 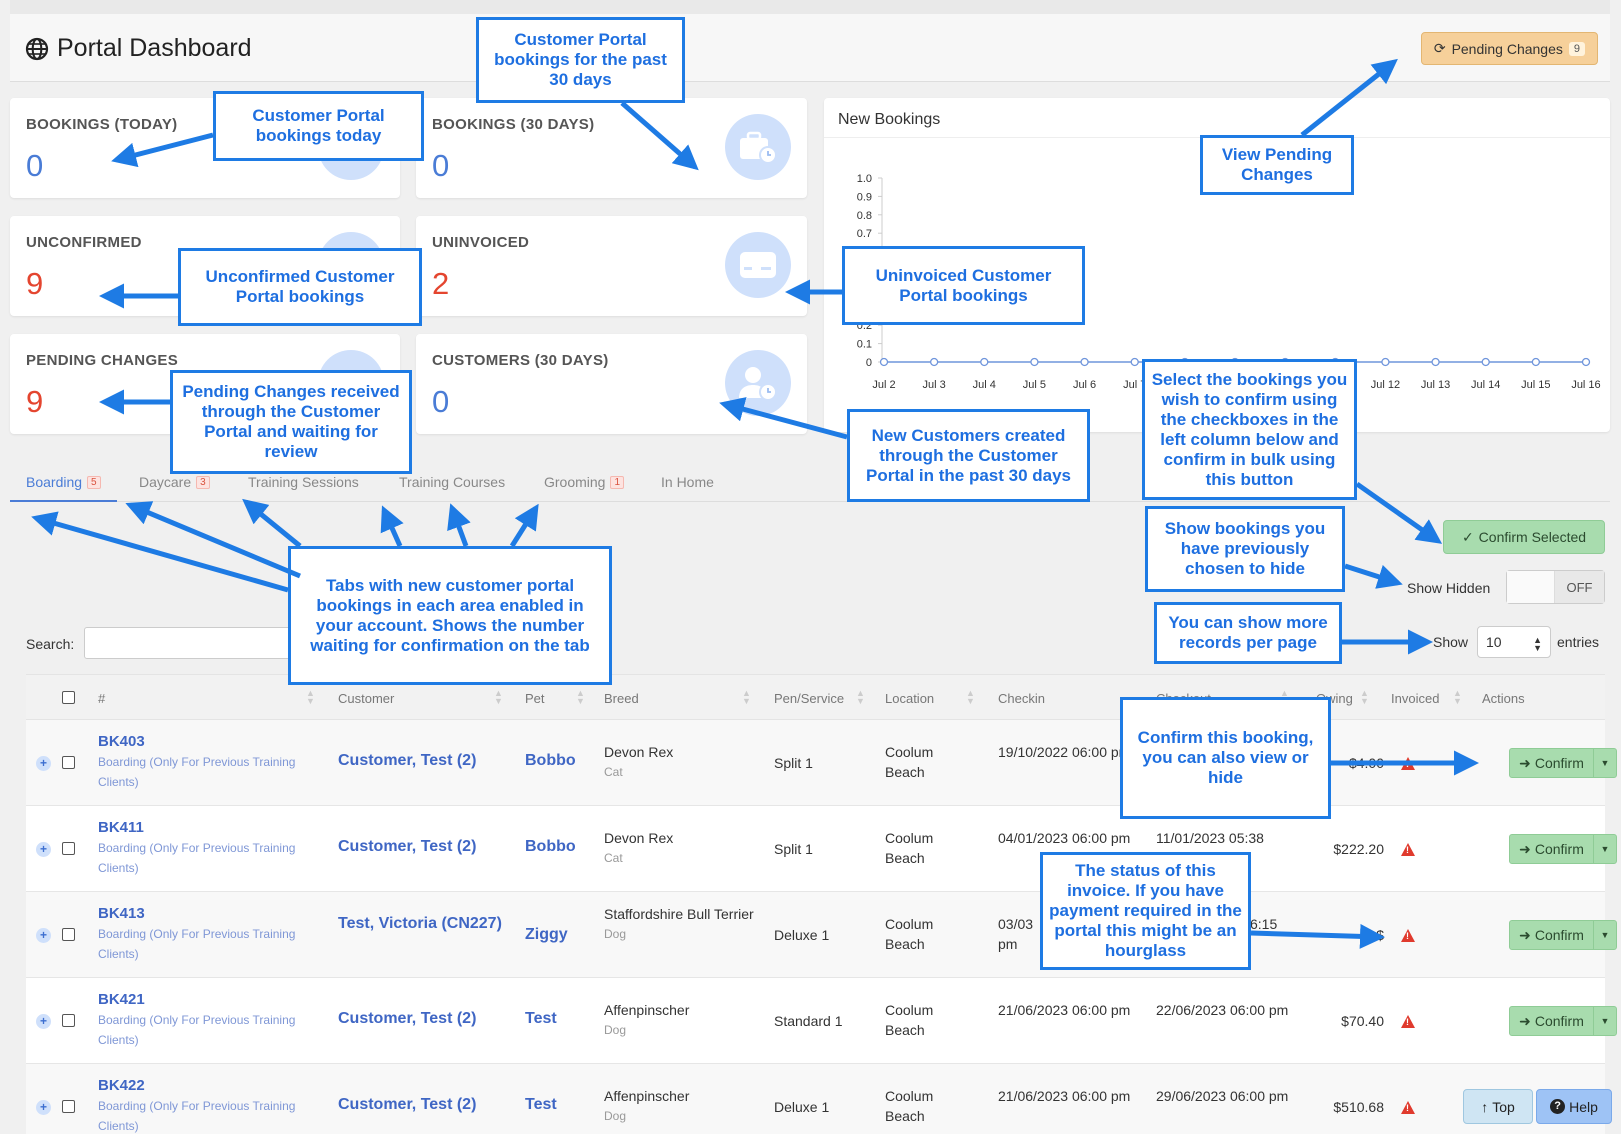 I want to click on tab-daycare: Daycare 3, so click(x=174, y=482).